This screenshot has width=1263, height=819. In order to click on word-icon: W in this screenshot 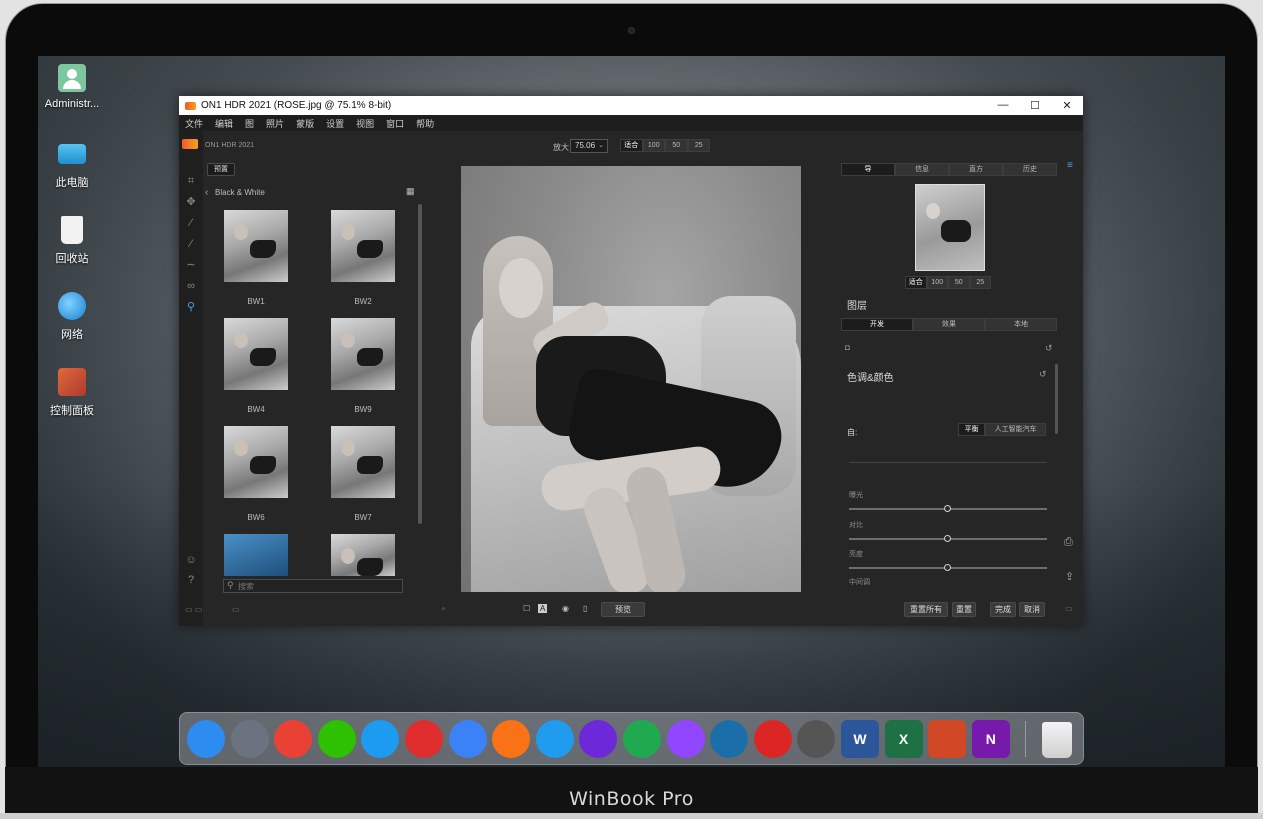, I will do `click(860, 739)`.